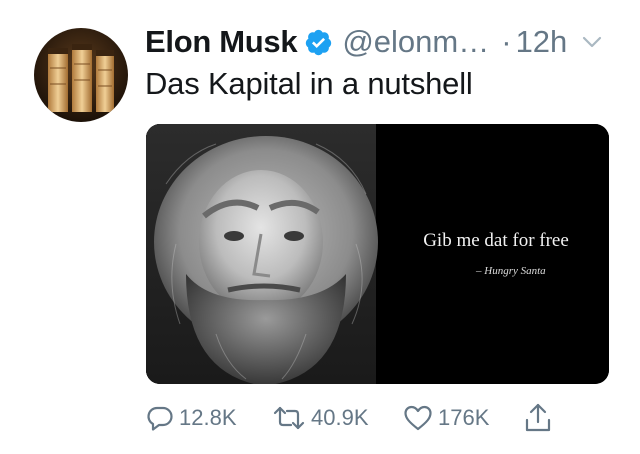  Describe the element at coordinates (464, 417) in the screenshot. I see `like-count: 176K` at that location.